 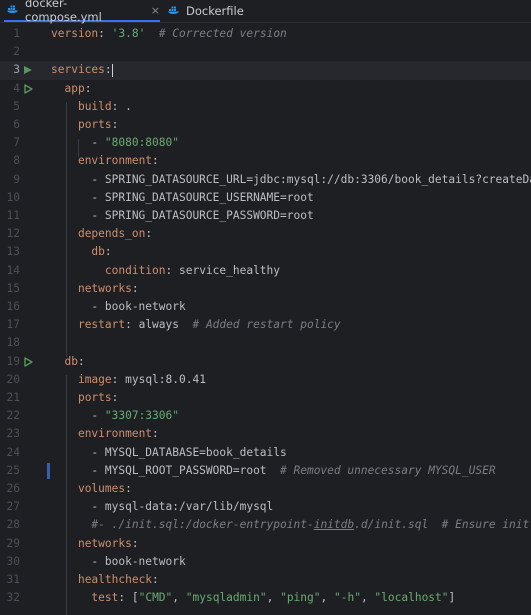 I want to click on code-text: healthcheck:, so click(x=105, y=580).